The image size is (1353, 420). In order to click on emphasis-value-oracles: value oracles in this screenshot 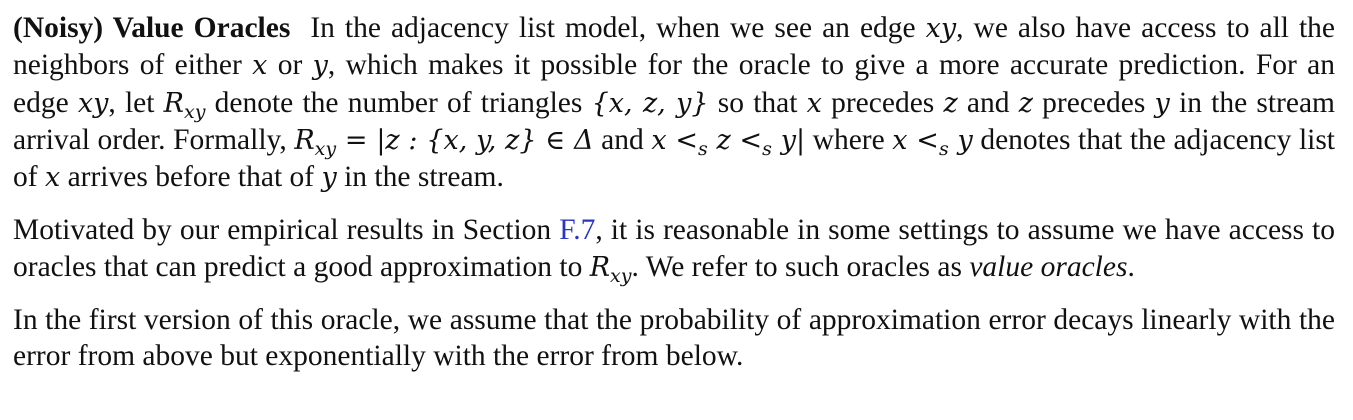, I will do `click(1048, 266)`.